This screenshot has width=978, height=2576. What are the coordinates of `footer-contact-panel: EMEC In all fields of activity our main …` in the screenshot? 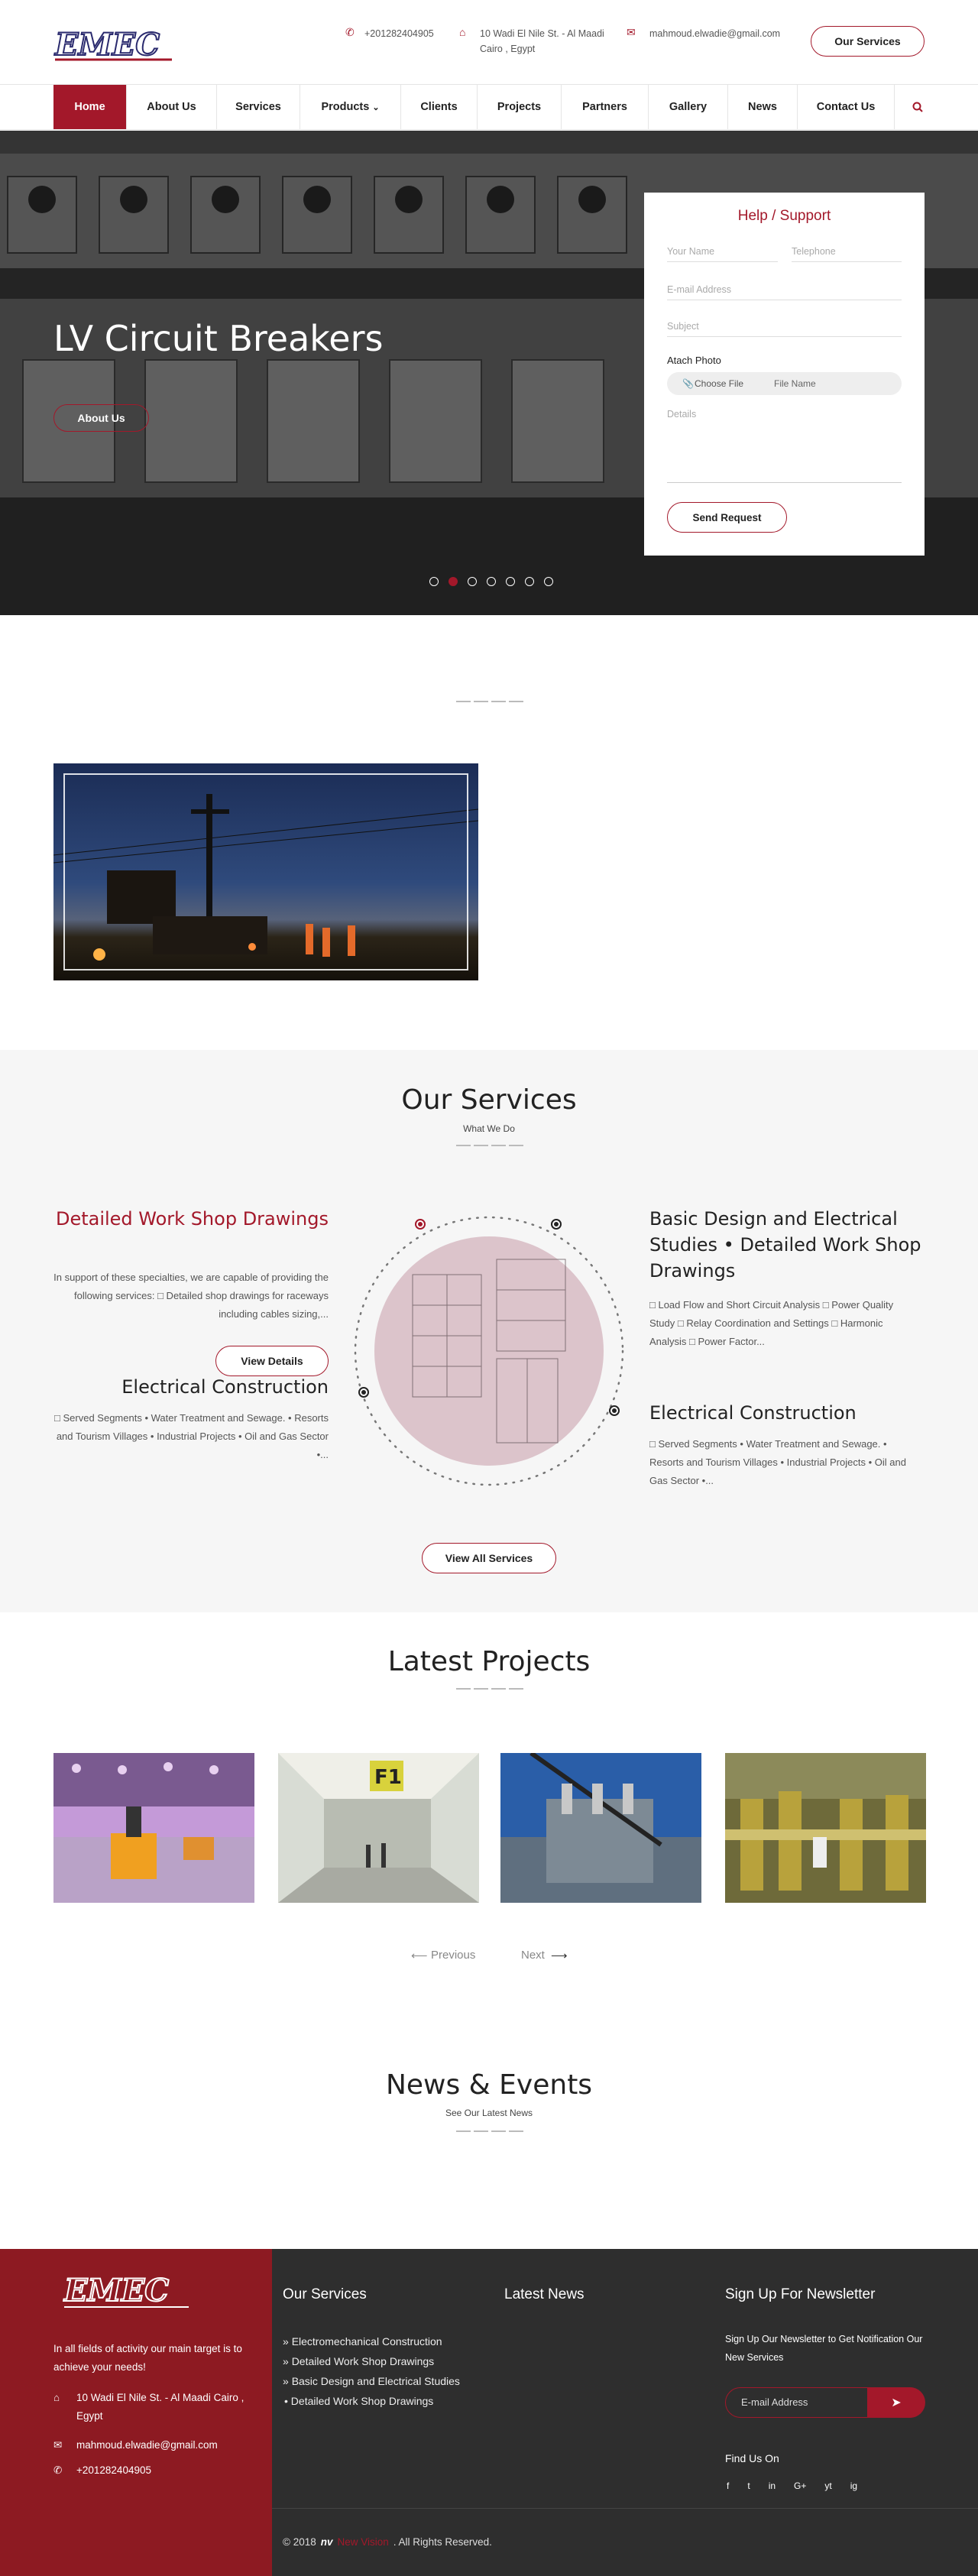 It's located at (136, 2412).